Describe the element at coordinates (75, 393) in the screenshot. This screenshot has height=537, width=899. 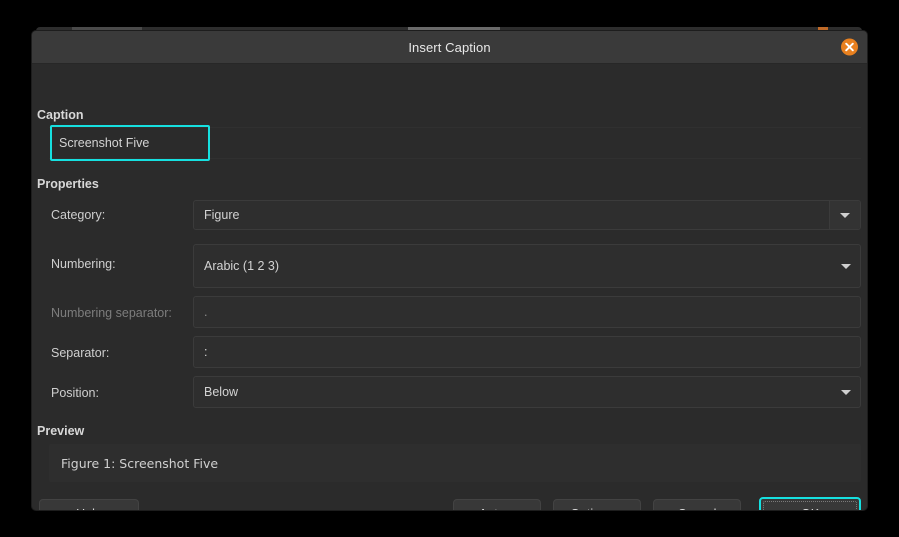
I see `position-label: Position:` at that location.